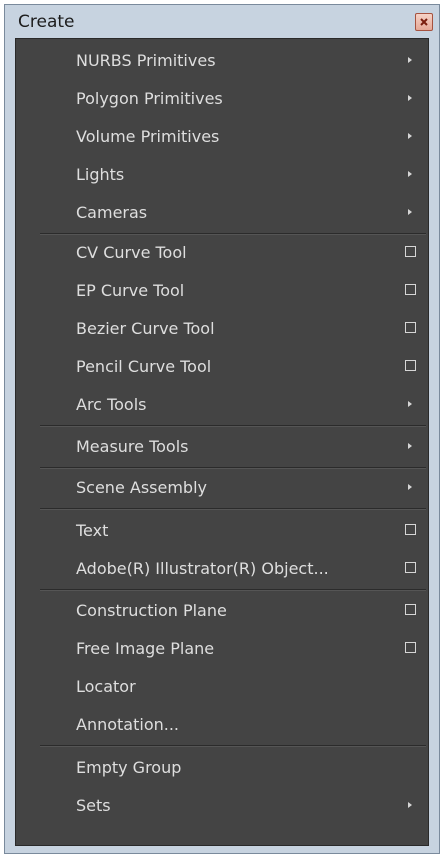 Image resolution: width=446 pixels, height=858 pixels. I want to click on menu-item-label: Polygon Primitives, so click(149, 98).